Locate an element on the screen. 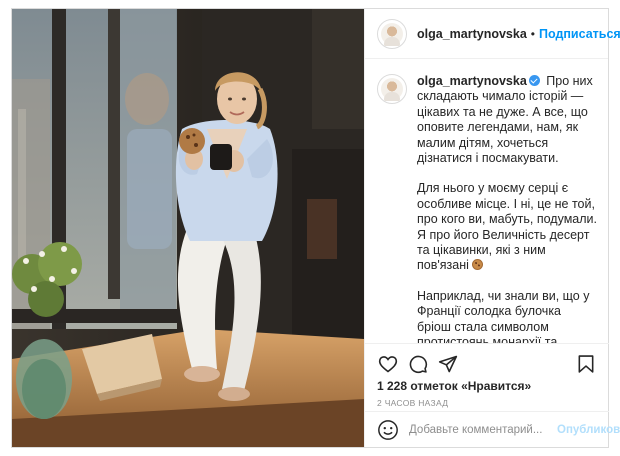 The image size is (620, 456). caption-username: olga_martynovska is located at coordinates (472, 81).